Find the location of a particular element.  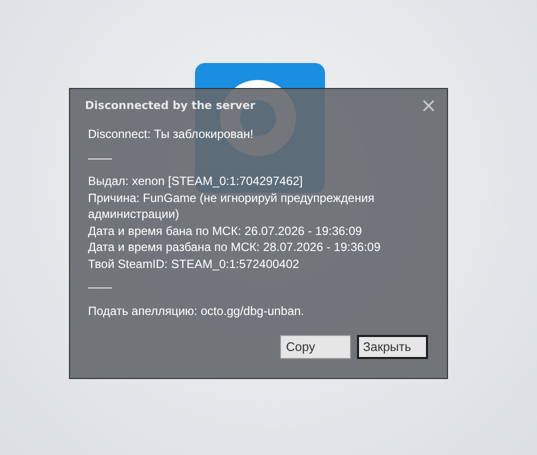

message-line: Дата и время бана по МСК: 26.07.2026 - 19:36:09 is located at coordinates (225, 230).